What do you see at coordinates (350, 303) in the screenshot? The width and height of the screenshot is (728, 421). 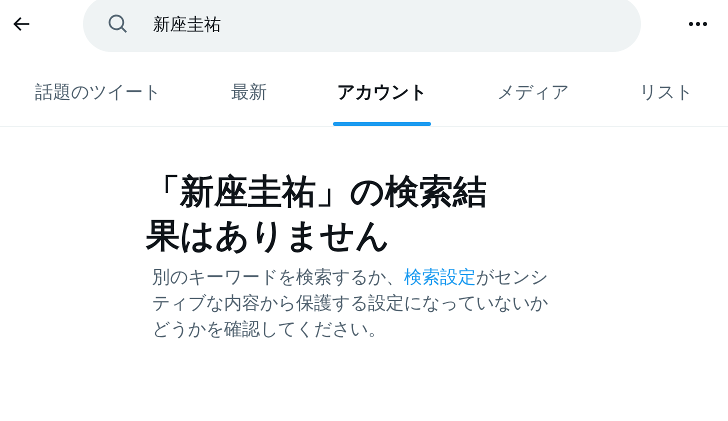 I see `empty-state-message: 別のキーワードを検索するか、検索設定がセンシティブな内容から保護する設定になっていないかどうかを確認してください。` at bounding box center [350, 303].